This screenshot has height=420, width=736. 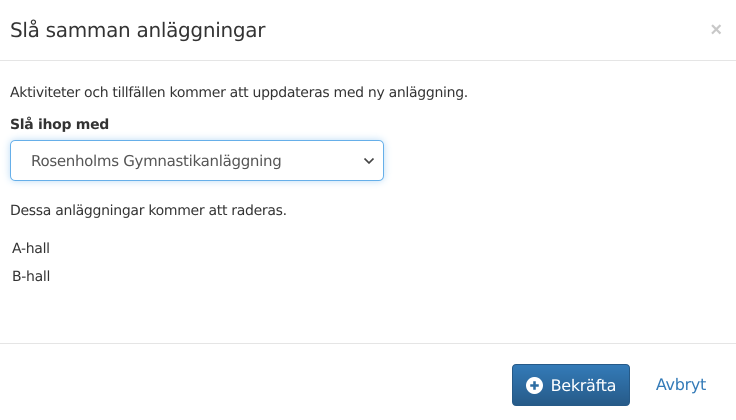 I want to click on field-label: Slå ihop med, so click(x=60, y=125).